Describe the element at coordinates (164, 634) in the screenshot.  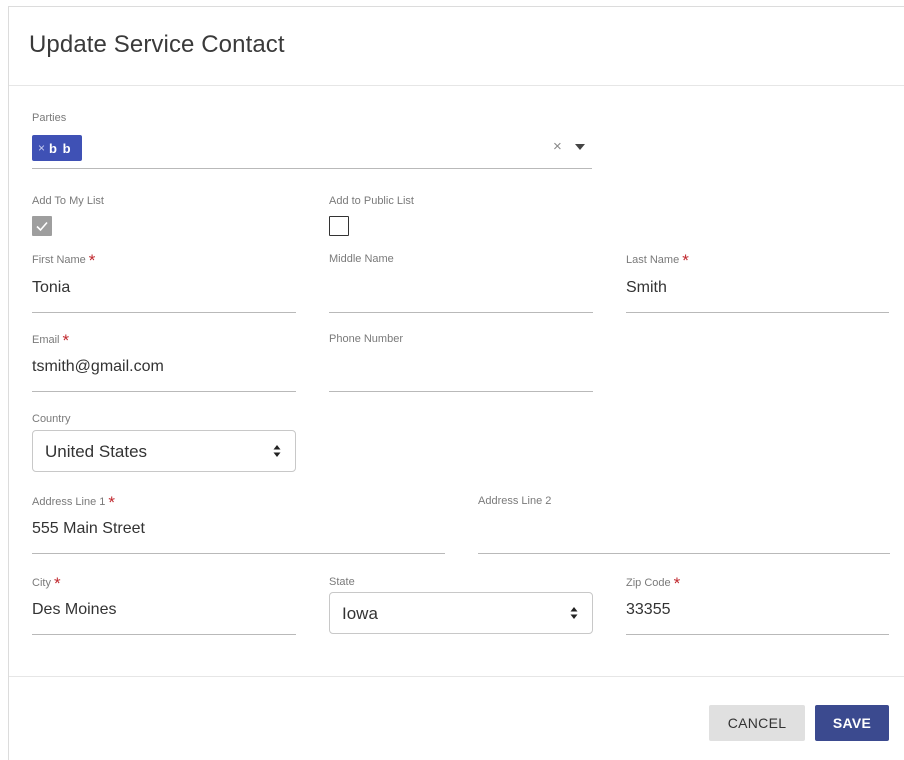
I see `city-underline` at that location.